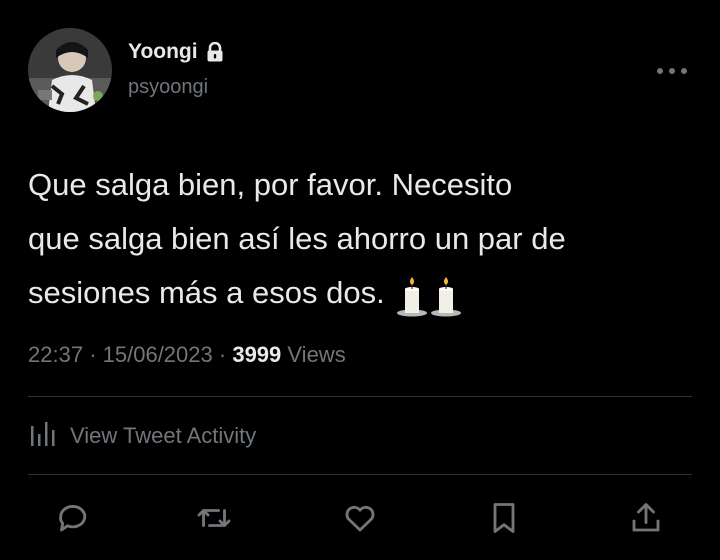 The image size is (720, 560). I want to click on share-icon, so click(646, 517).